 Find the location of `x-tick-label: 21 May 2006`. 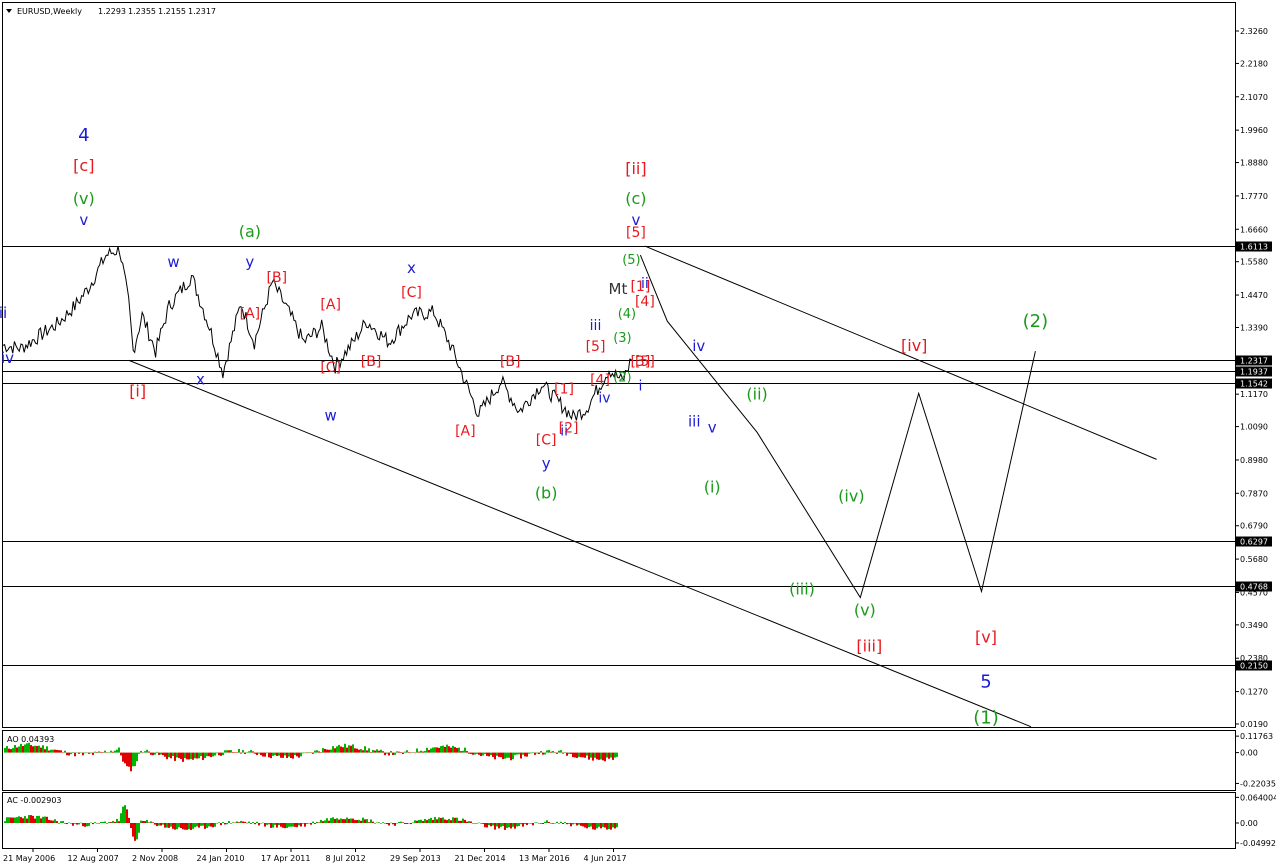

x-tick-label: 21 May 2006 is located at coordinates (29, 858).